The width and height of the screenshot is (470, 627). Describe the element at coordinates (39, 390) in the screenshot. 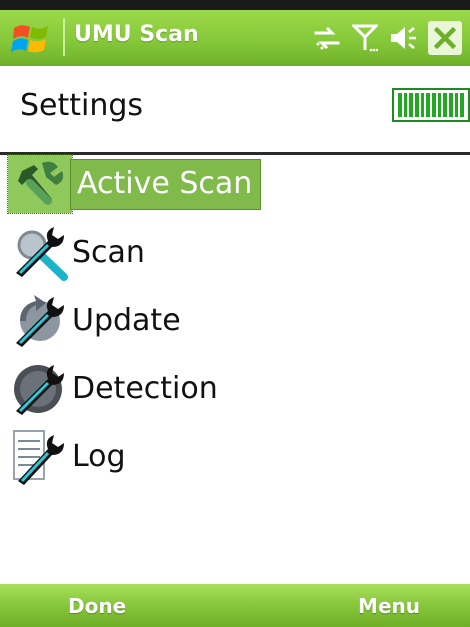

I see `detection-icon` at that location.